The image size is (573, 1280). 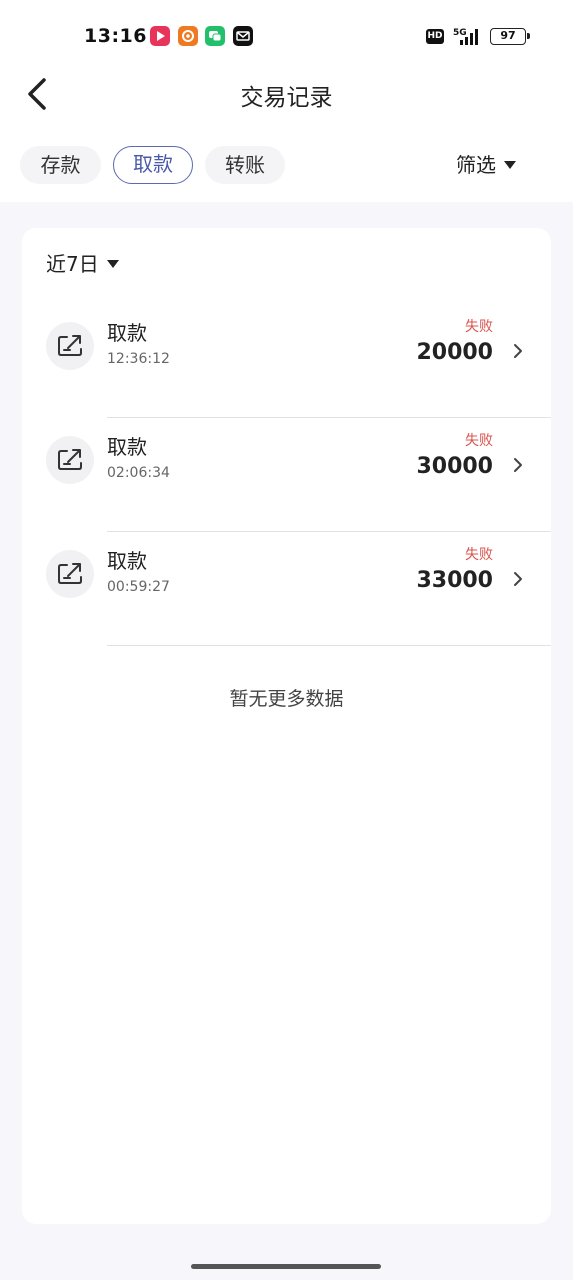 I want to click on filter-label: 筛选, so click(x=476, y=165).